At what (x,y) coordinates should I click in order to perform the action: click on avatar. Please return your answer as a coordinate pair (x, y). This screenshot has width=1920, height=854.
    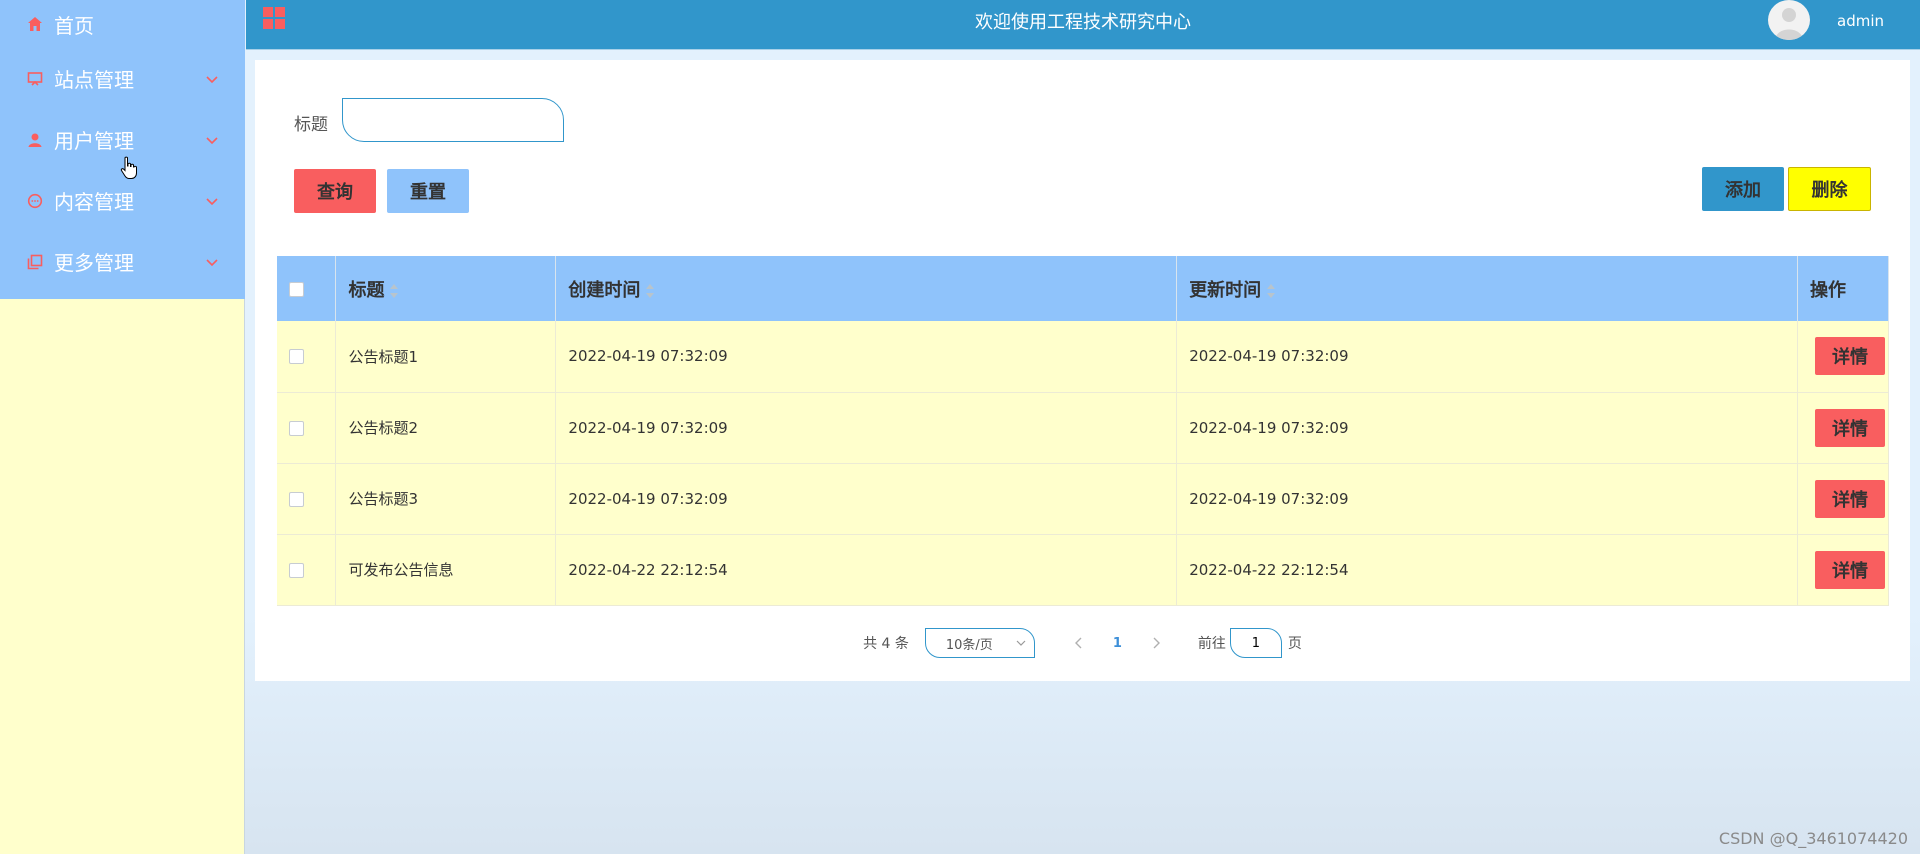
    Looking at the image, I should click on (1789, 20).